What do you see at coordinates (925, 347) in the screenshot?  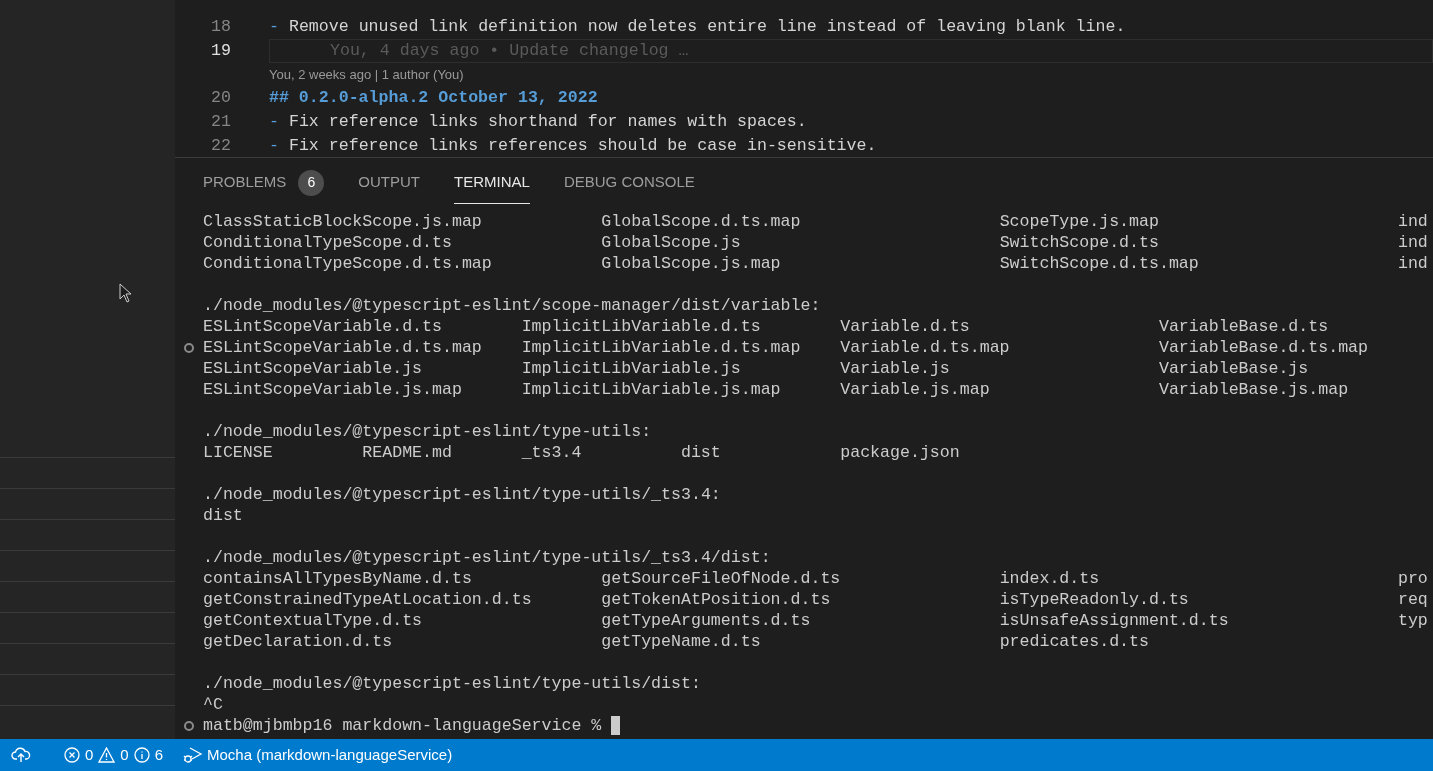 I see `file-name: Variable.d.ts.map` at bounding box center [925, 347].